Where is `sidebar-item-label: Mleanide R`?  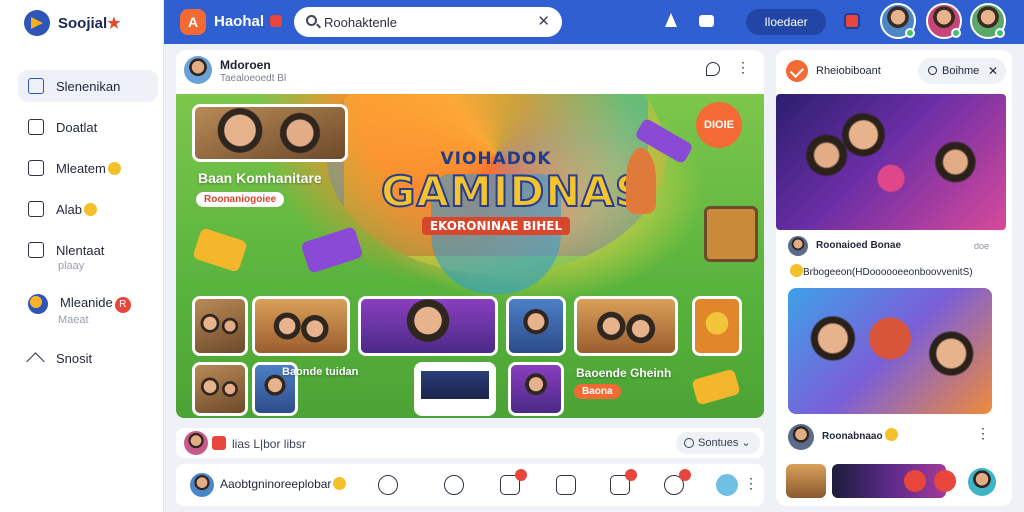 sidebar-item-label: Mleanide R is located at coordinates (95, 304).